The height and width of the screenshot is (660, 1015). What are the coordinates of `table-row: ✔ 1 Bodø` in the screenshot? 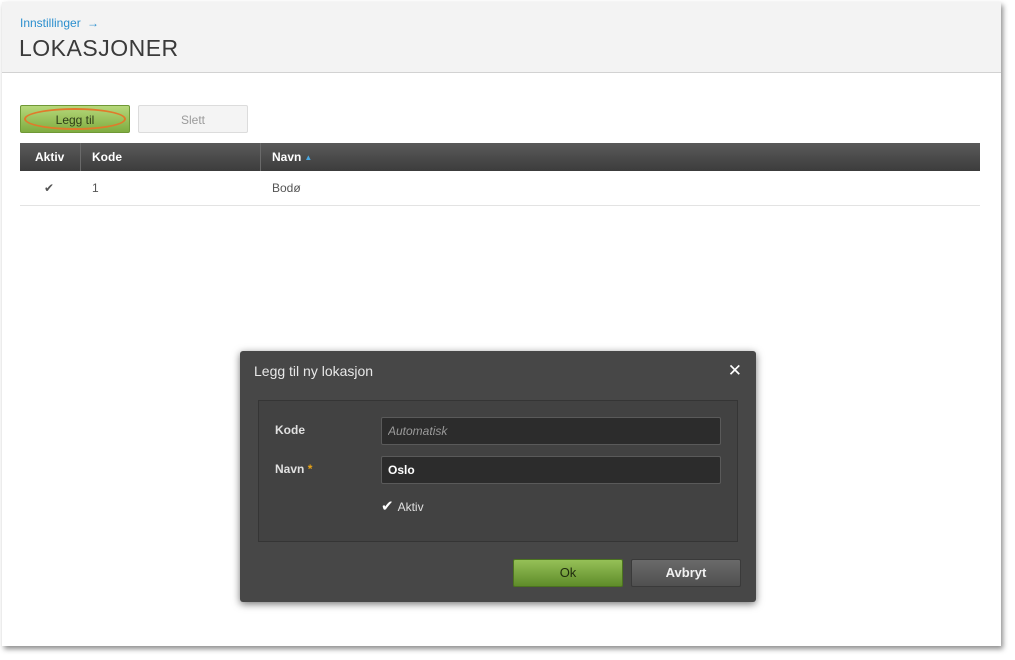 It's located at (500, 188).